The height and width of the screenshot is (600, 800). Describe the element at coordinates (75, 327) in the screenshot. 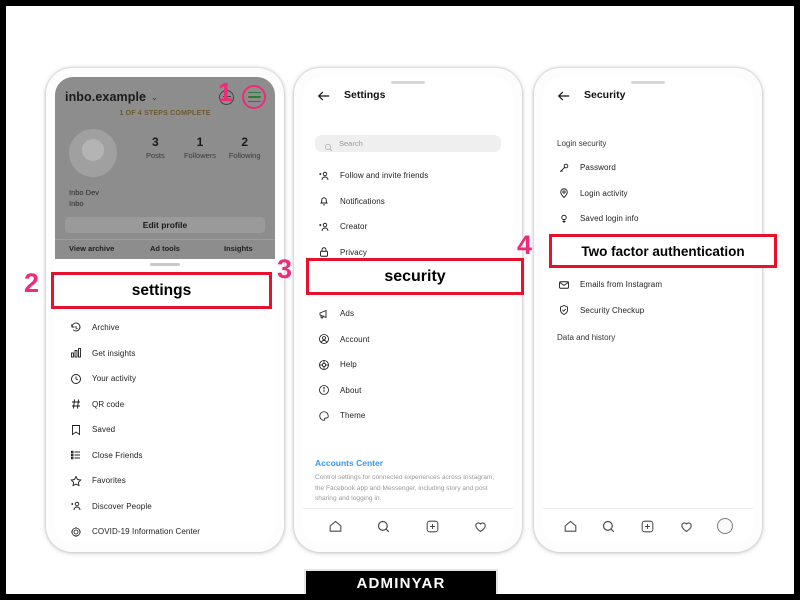

I see `archive-icon` at that location.